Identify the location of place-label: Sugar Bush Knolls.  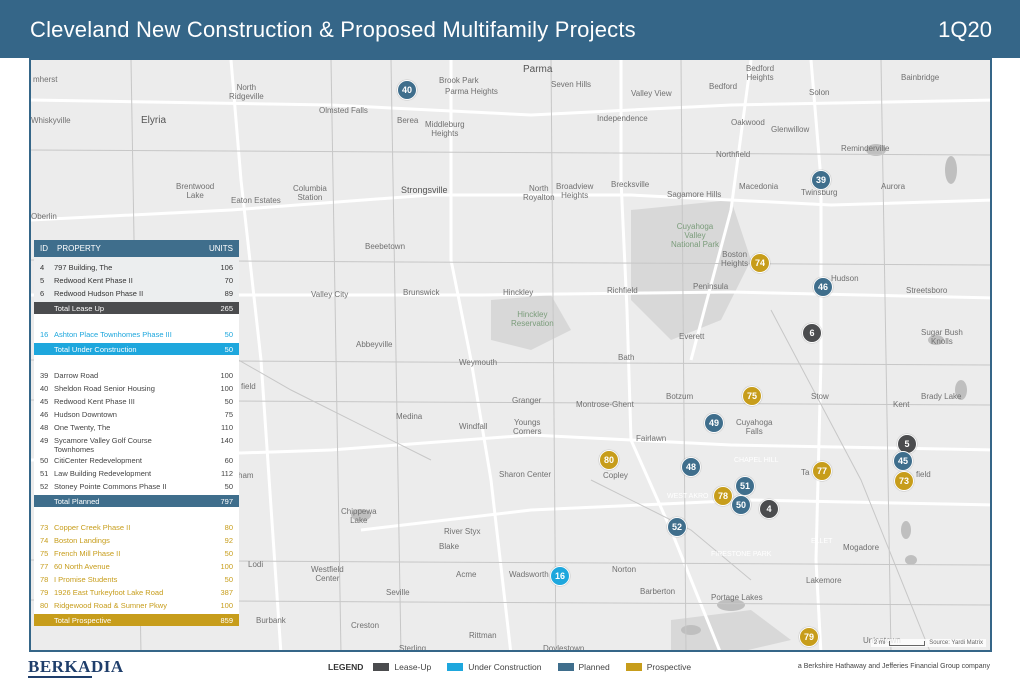
(942, 337).